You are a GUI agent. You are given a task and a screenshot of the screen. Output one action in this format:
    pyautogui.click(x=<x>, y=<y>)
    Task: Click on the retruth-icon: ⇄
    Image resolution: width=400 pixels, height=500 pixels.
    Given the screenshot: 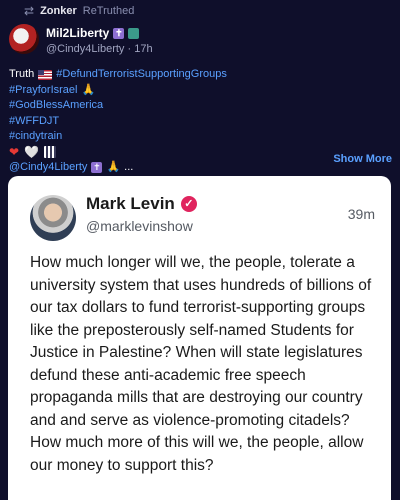 What is the action you would take?
    pyautogui.click(x=29, y=11)
    